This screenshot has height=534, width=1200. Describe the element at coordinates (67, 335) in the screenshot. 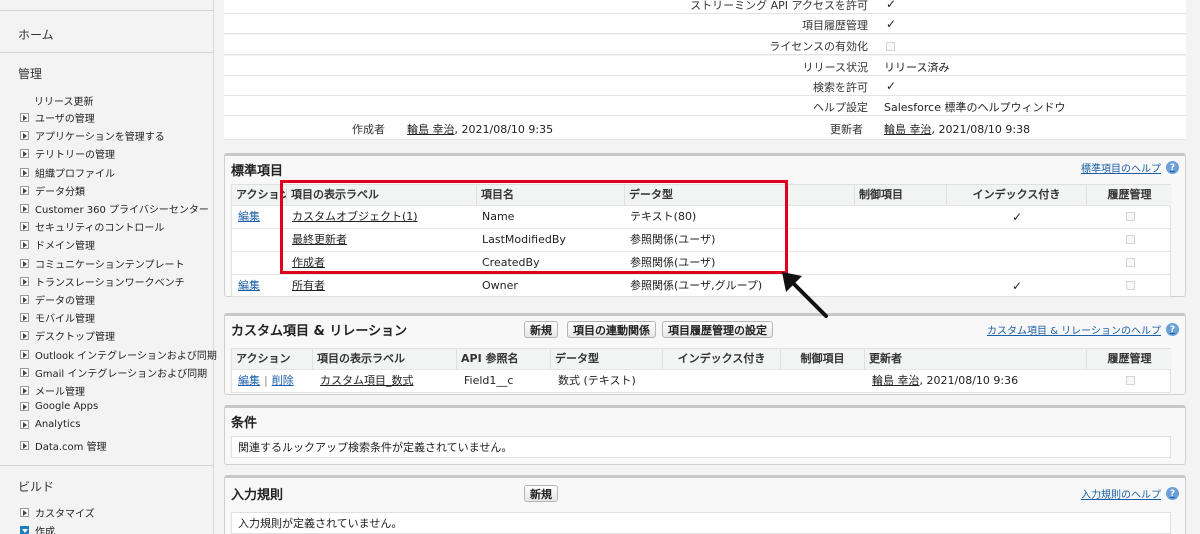

I see `sidebar-item: デスクトップ管理` at that location.